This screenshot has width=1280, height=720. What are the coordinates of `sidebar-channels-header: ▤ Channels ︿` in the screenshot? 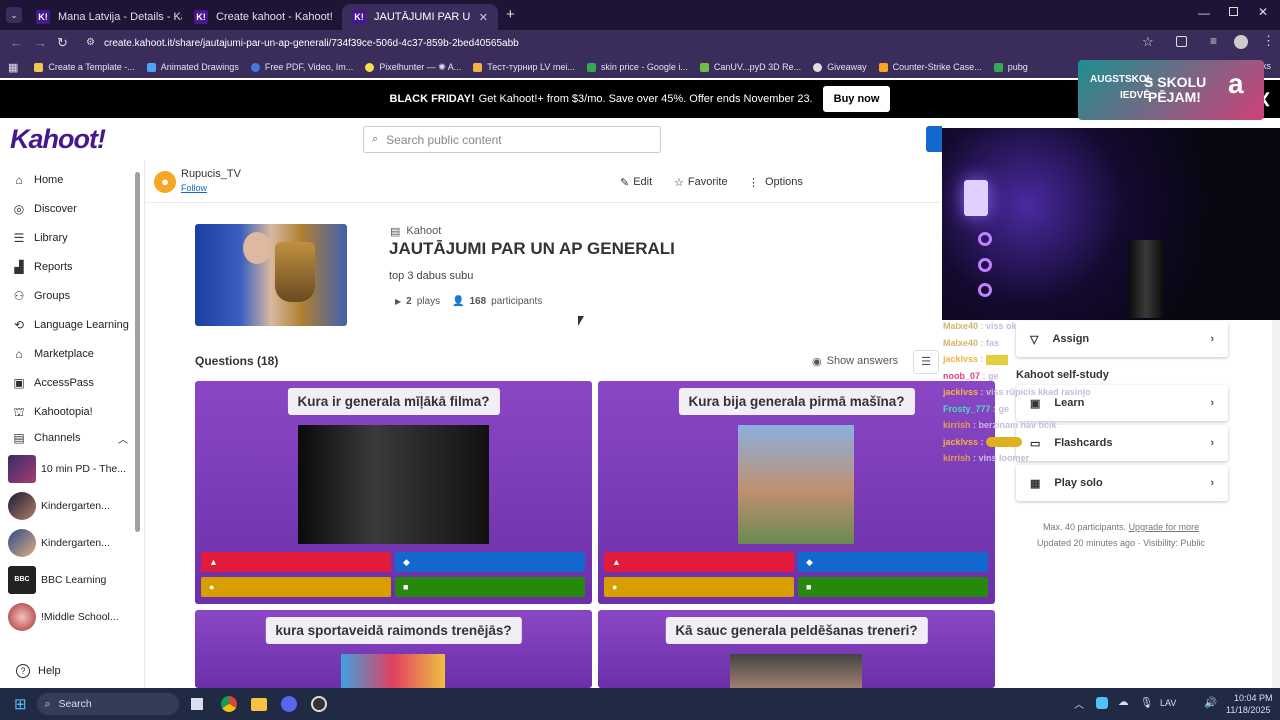 It's located at (70, 438).